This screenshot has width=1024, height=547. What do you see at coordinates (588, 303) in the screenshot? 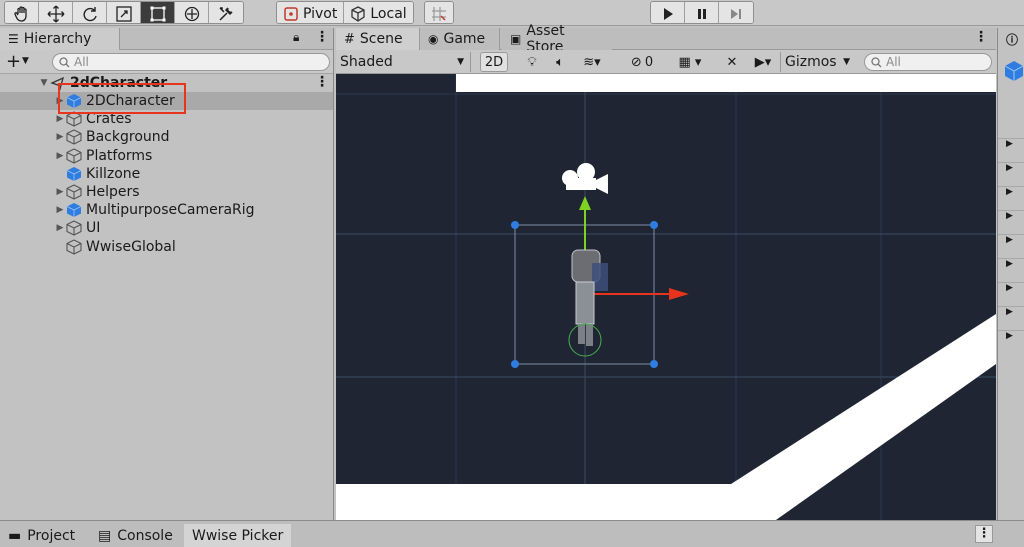
I see `character-sprite` at bounding box center [588, 303].